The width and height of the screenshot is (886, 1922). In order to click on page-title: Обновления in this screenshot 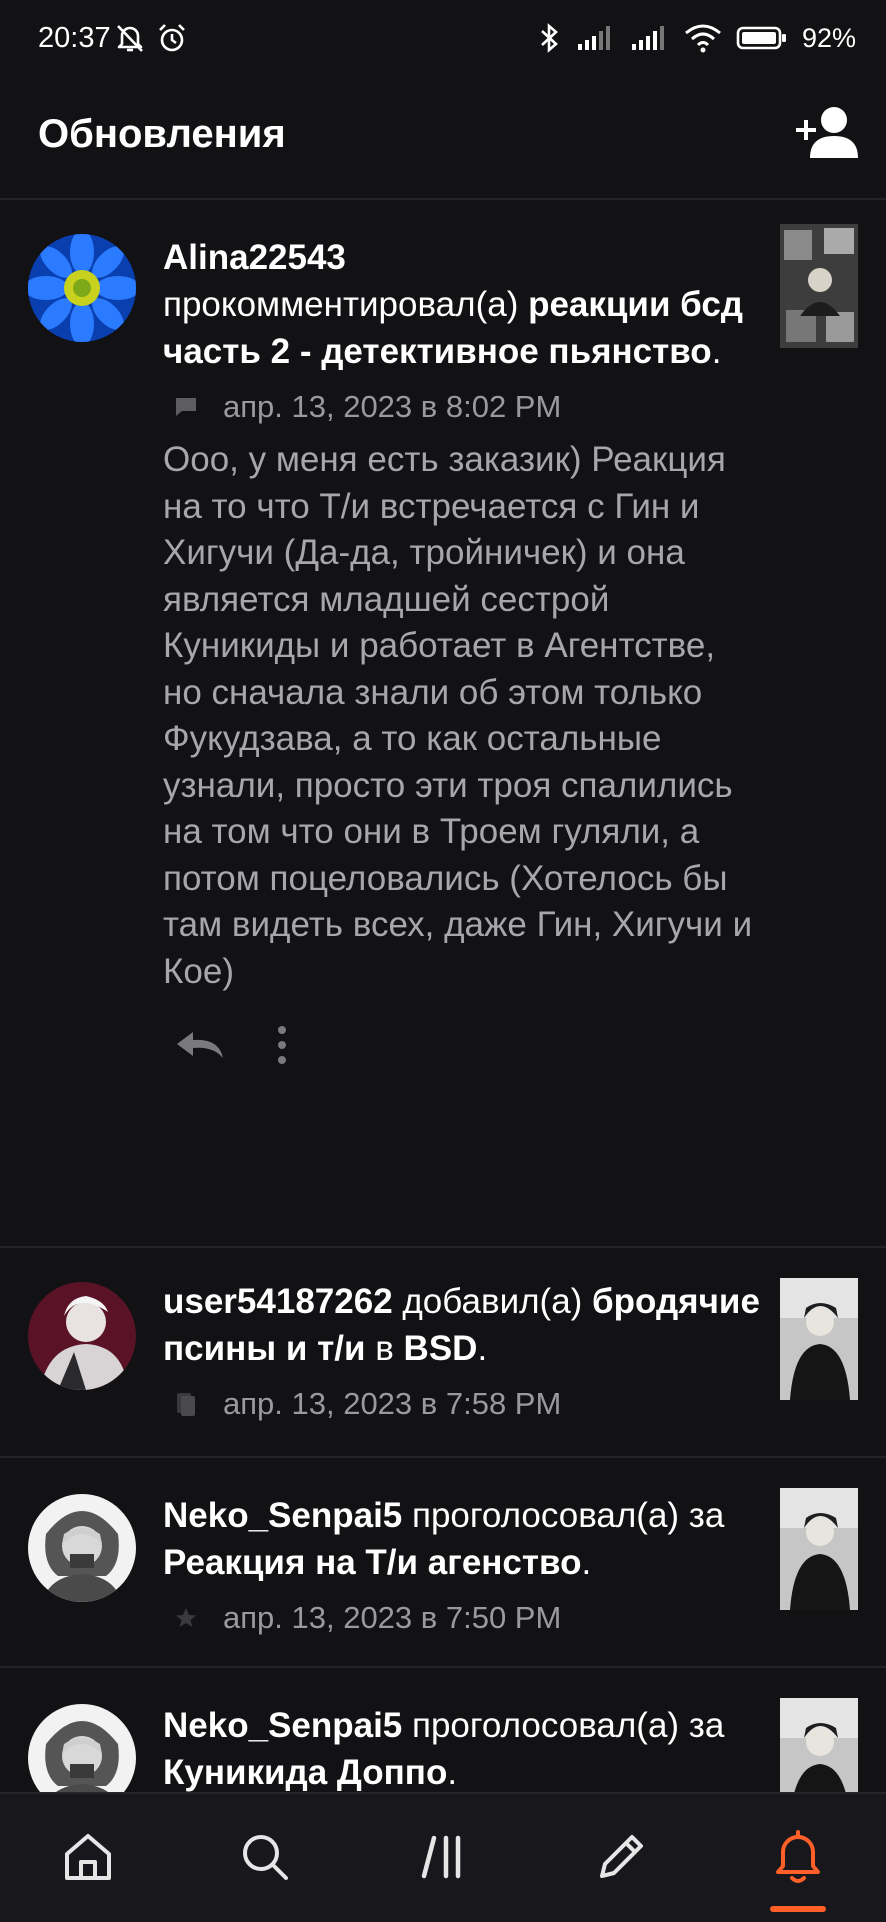, I will do `click(162, 134)`.